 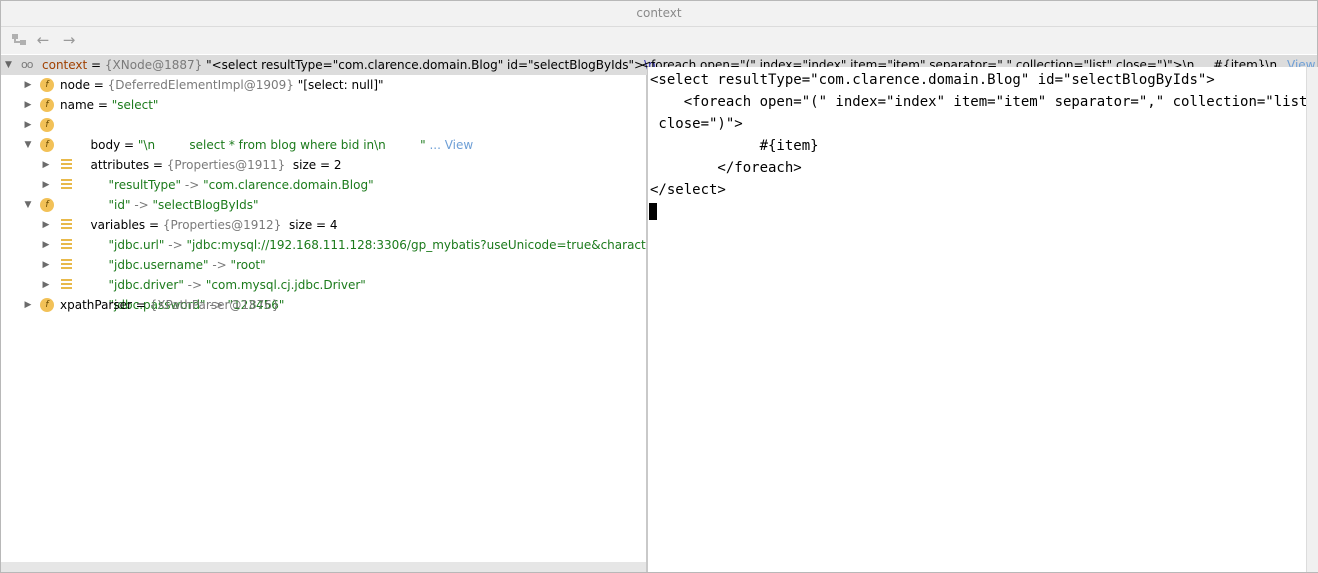 What do you see at coordinates (19, 40) in the screenshot?
I see `structure-icon` at bounding box center [19, 40].